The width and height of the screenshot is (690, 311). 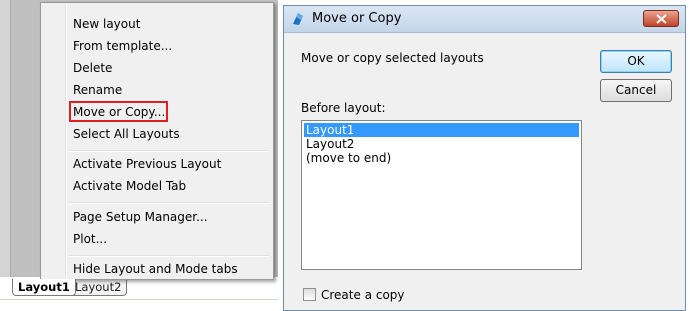 I want to click on create-copy-label: Create a copy, so click(x=363, y=295).